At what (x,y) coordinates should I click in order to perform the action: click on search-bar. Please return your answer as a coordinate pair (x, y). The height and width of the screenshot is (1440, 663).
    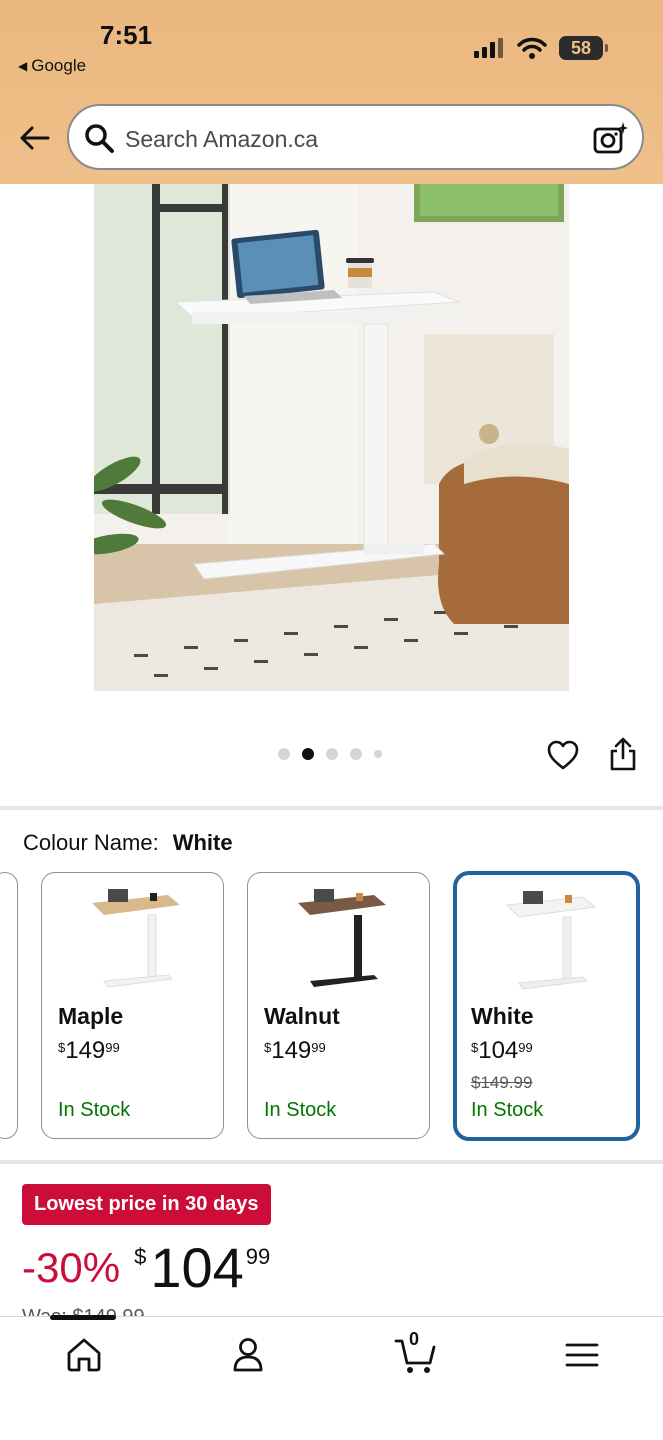
    Looking at the image, I should click on (355, 137).